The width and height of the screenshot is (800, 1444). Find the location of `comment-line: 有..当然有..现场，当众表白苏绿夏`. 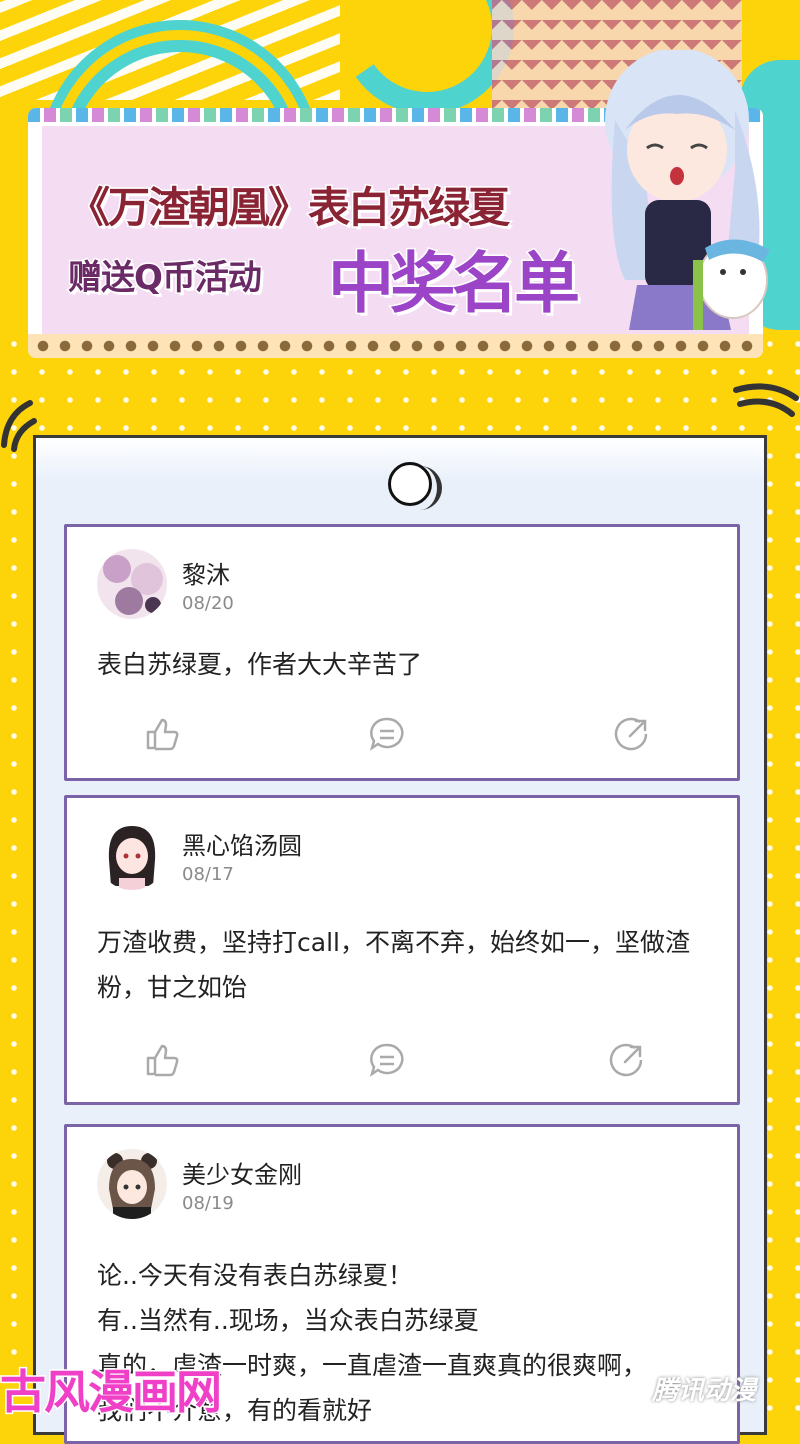

comment-line: 有..当然有..现场，当众表白苏绿夏 is located at coordinates (288, 1320).